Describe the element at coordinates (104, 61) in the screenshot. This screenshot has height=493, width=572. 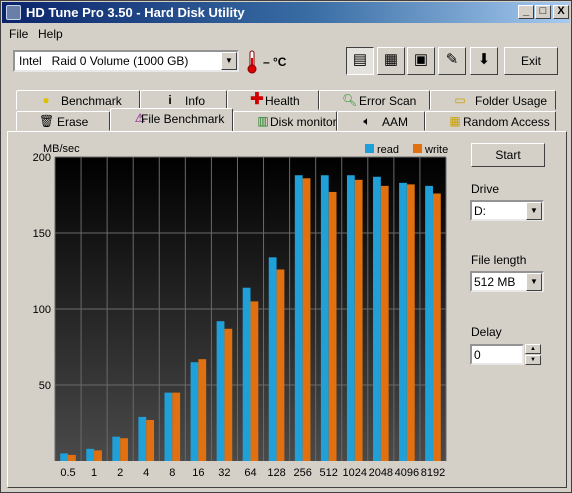
I see `drive-selector-value: Intel Raid 0 Volume (1000 GB)` at that location.